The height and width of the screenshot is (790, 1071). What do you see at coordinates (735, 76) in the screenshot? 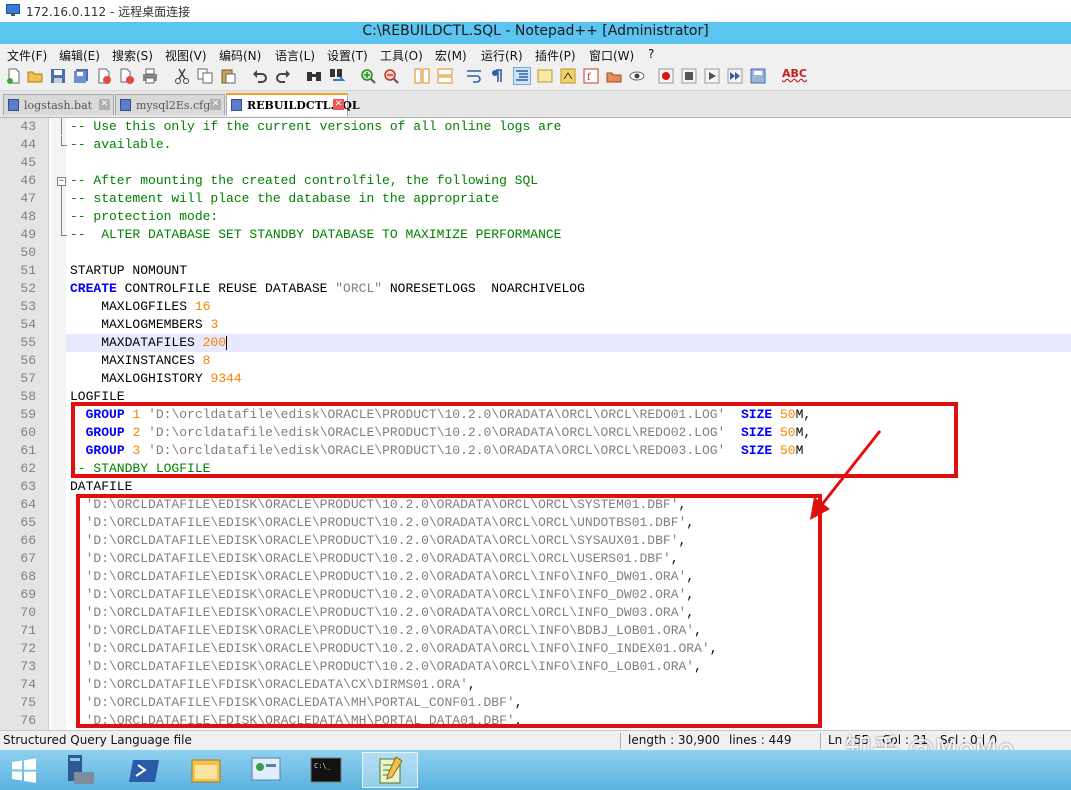
I see `run-macro-multiple-icon` at bounding box center [735, 76].